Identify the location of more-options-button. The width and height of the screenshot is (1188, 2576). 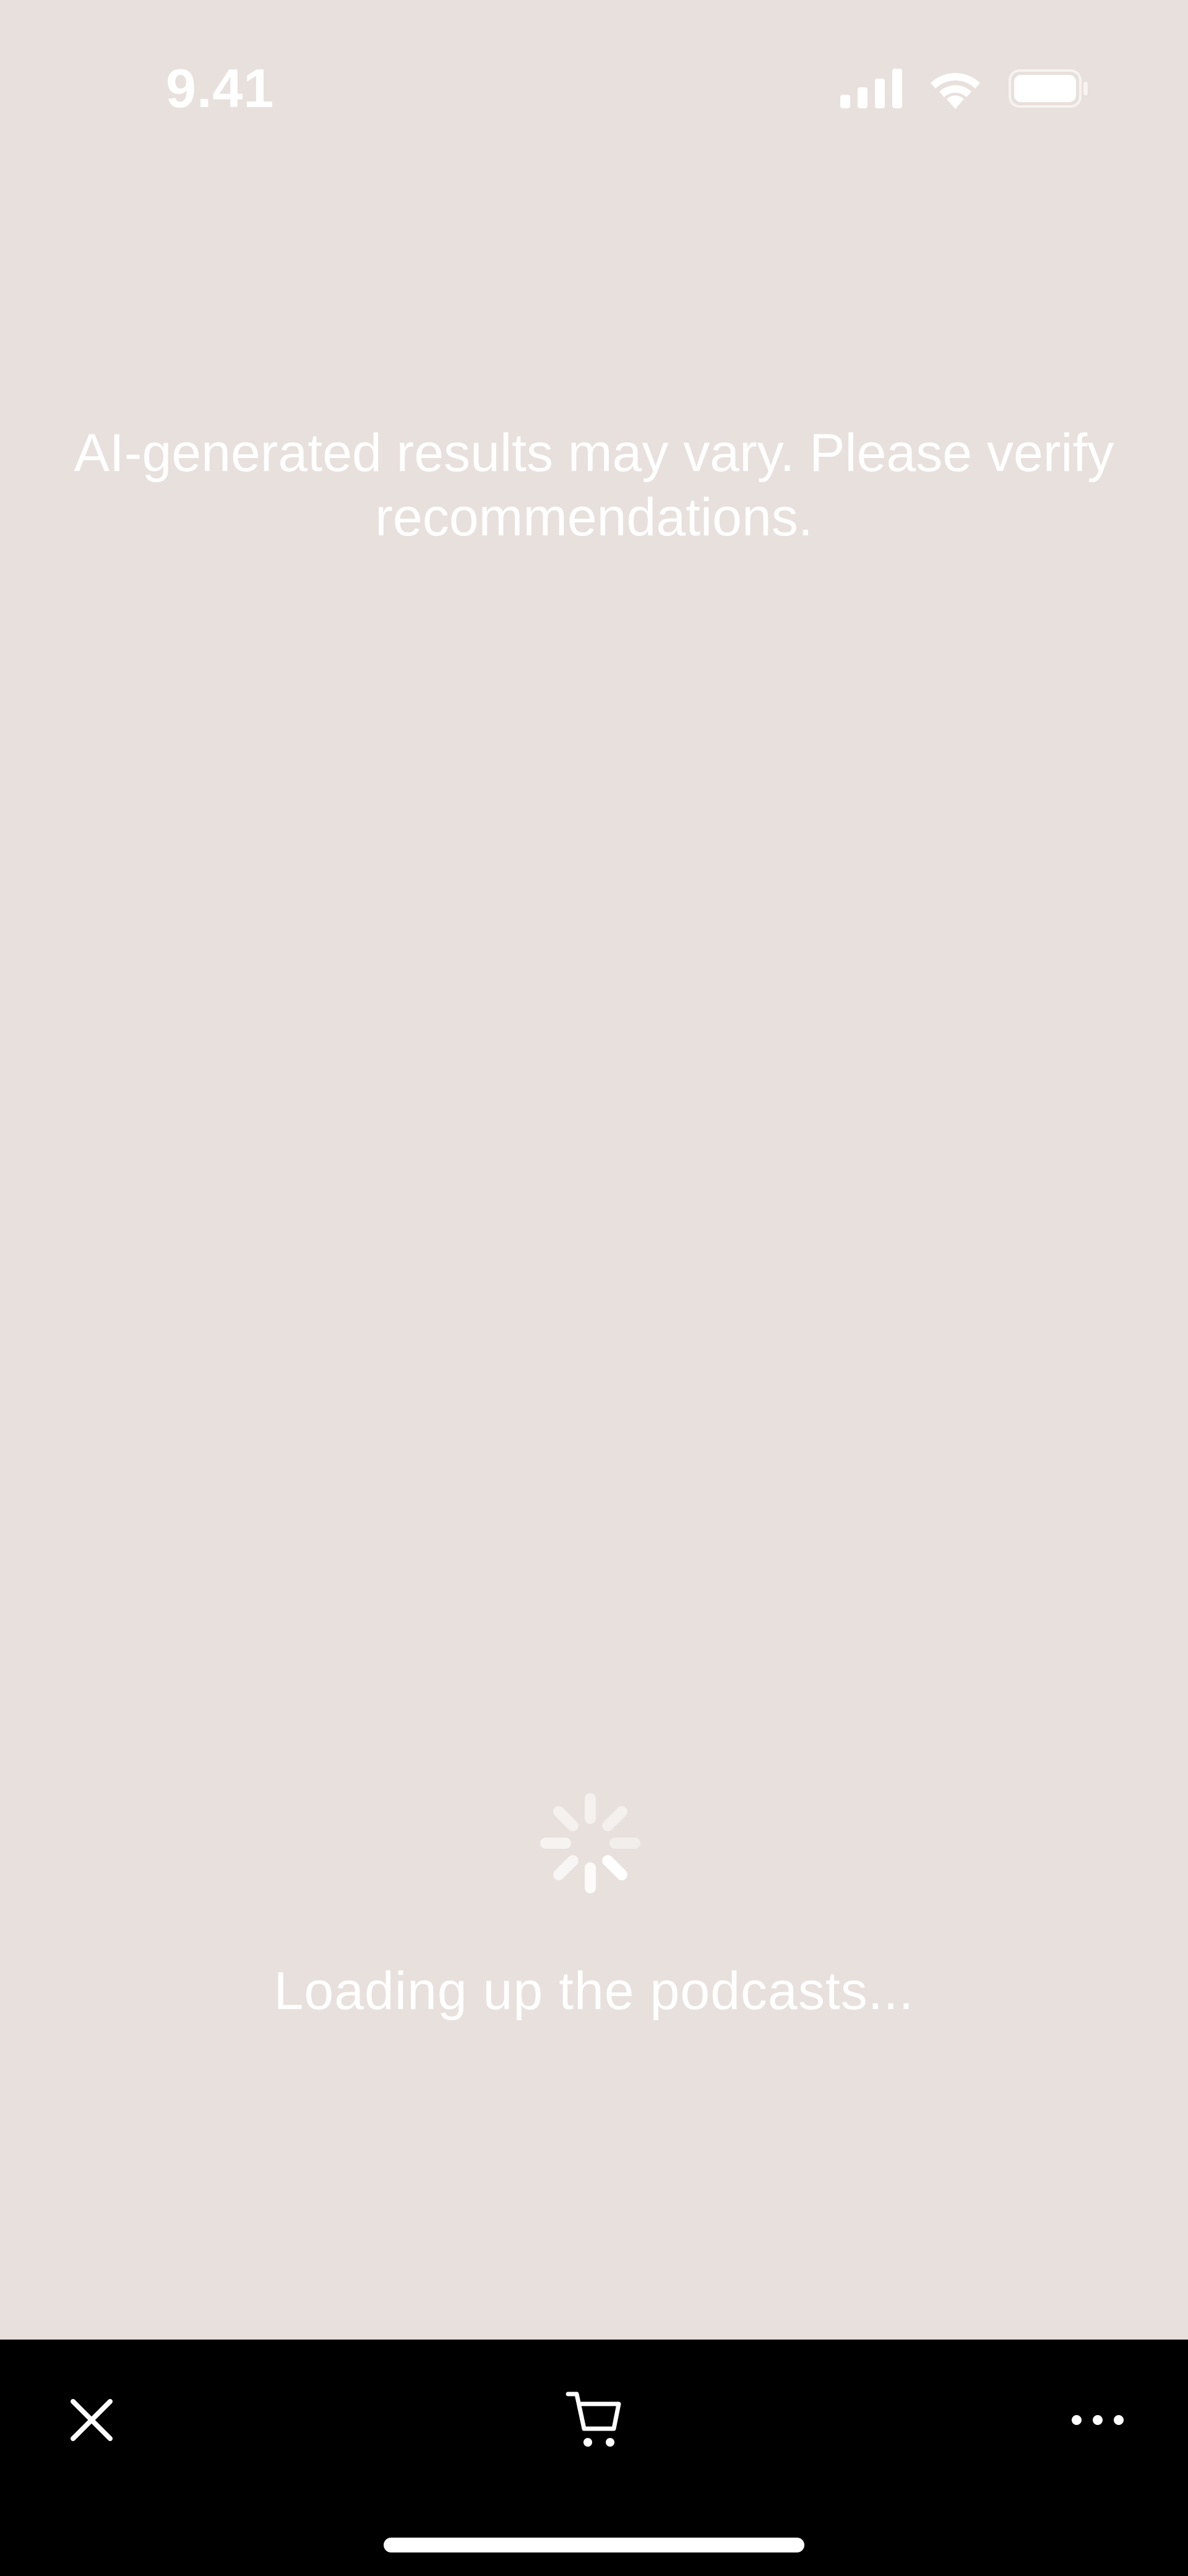
(1097, 2420).